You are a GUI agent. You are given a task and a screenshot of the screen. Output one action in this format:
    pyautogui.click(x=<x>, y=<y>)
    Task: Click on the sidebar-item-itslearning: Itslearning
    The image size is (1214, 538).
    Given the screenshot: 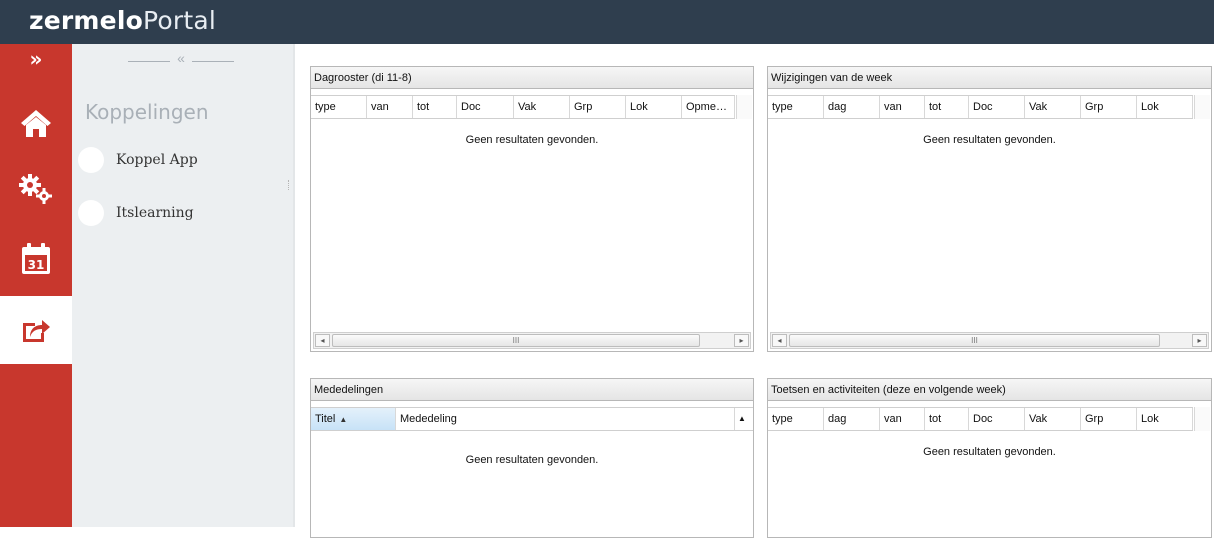 What is the action you would take?
    pyautogui.click(x=136, y=213)
    